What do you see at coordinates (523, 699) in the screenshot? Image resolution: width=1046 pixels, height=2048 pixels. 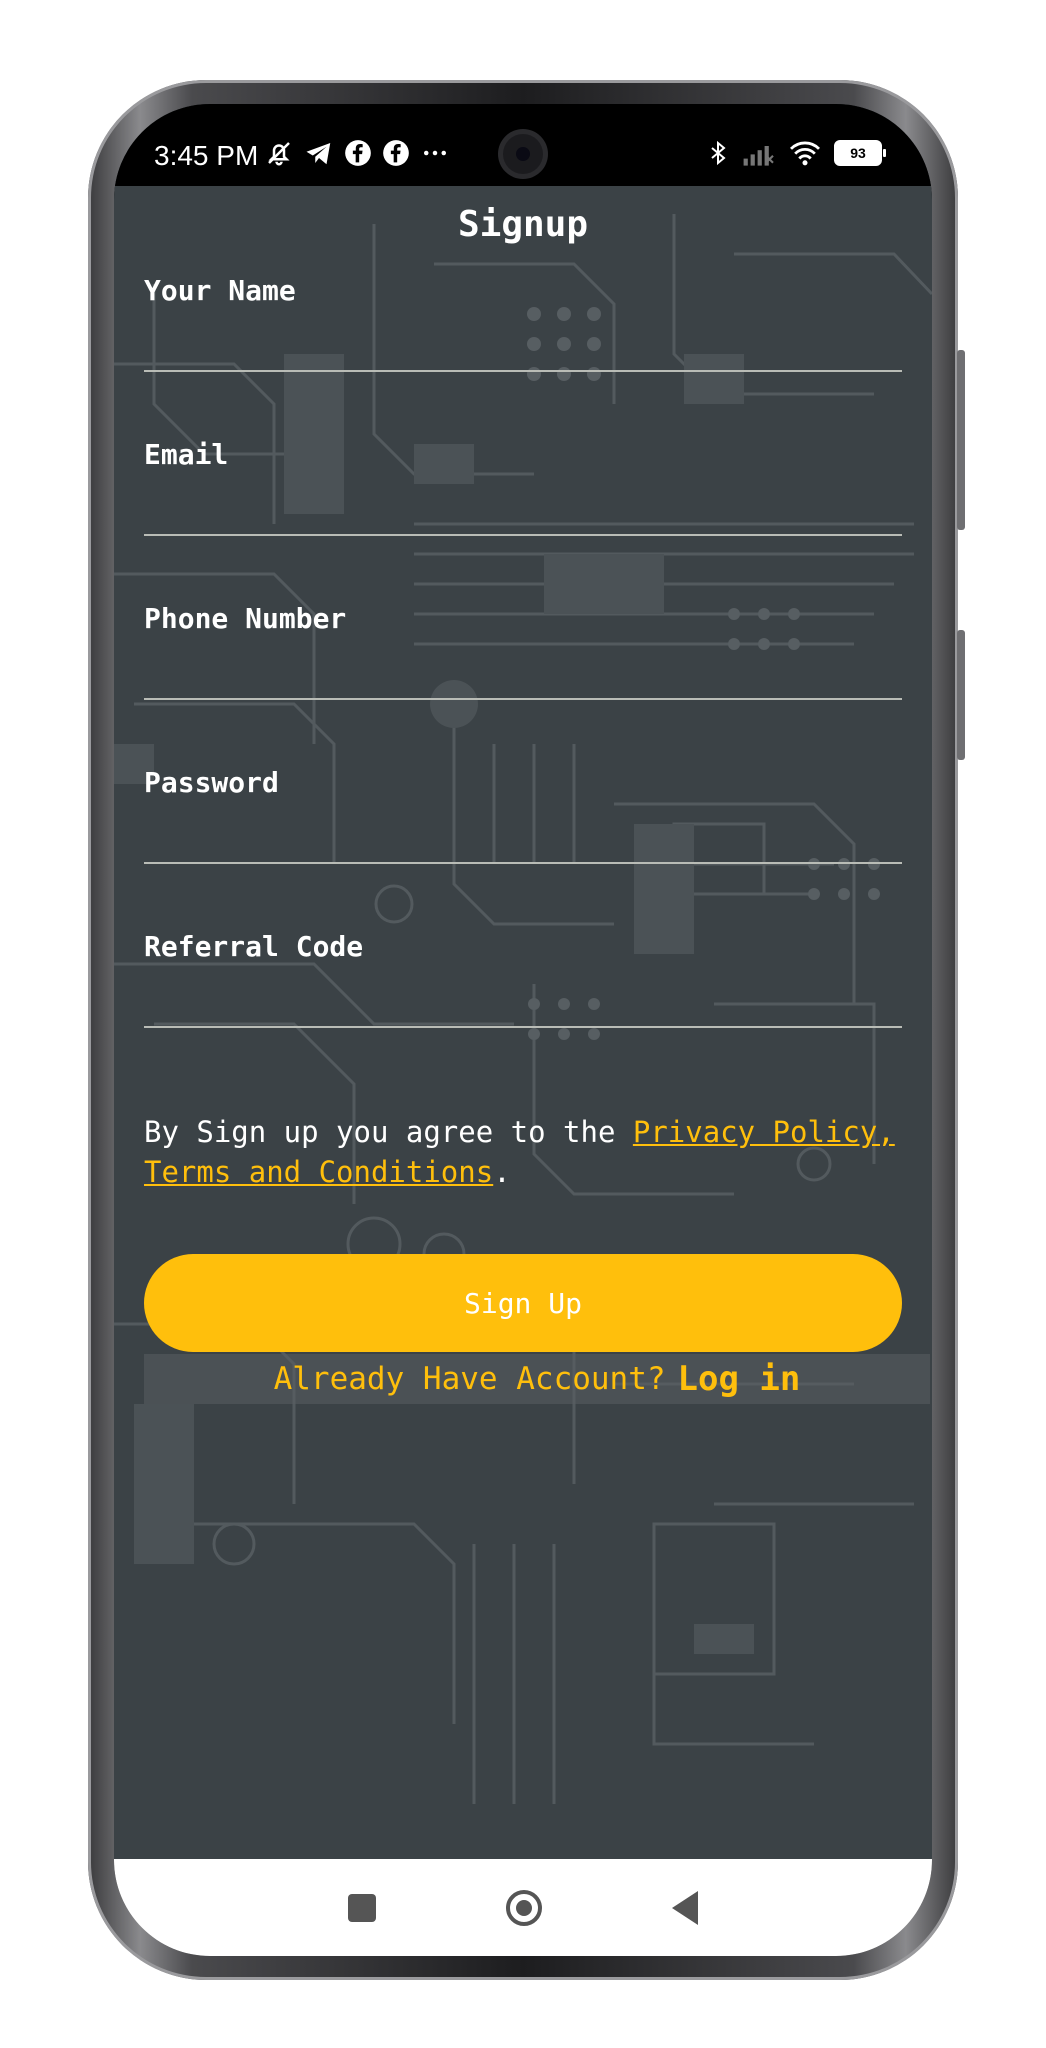 I see `phone-number-underline` at bounding box center [523, 699].